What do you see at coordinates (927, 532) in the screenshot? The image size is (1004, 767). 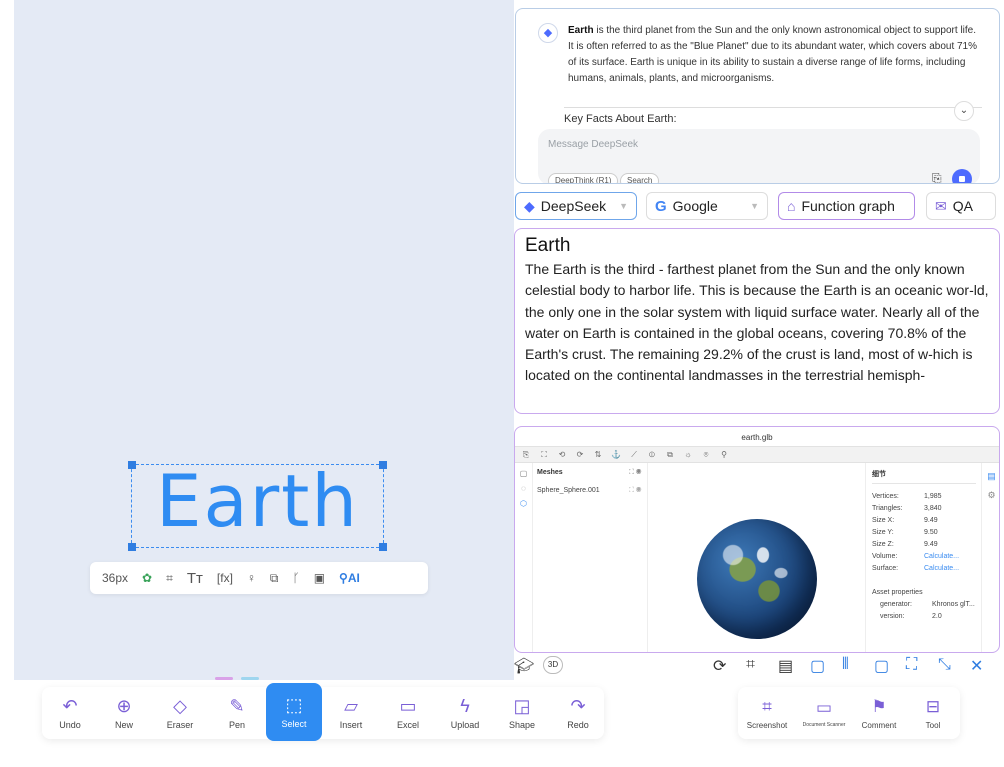 I see `detail-row: Size Y: 9.50` at bounding box center [927, 532].